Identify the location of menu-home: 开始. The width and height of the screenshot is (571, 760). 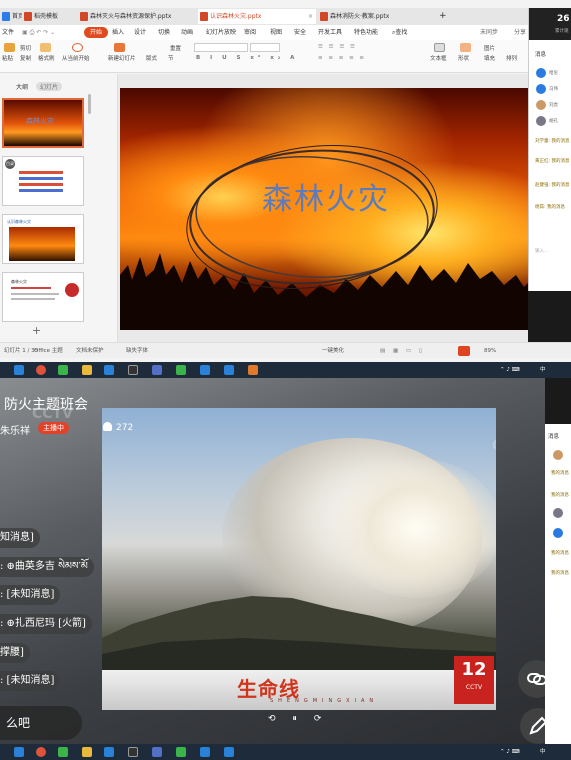
(96, 32).